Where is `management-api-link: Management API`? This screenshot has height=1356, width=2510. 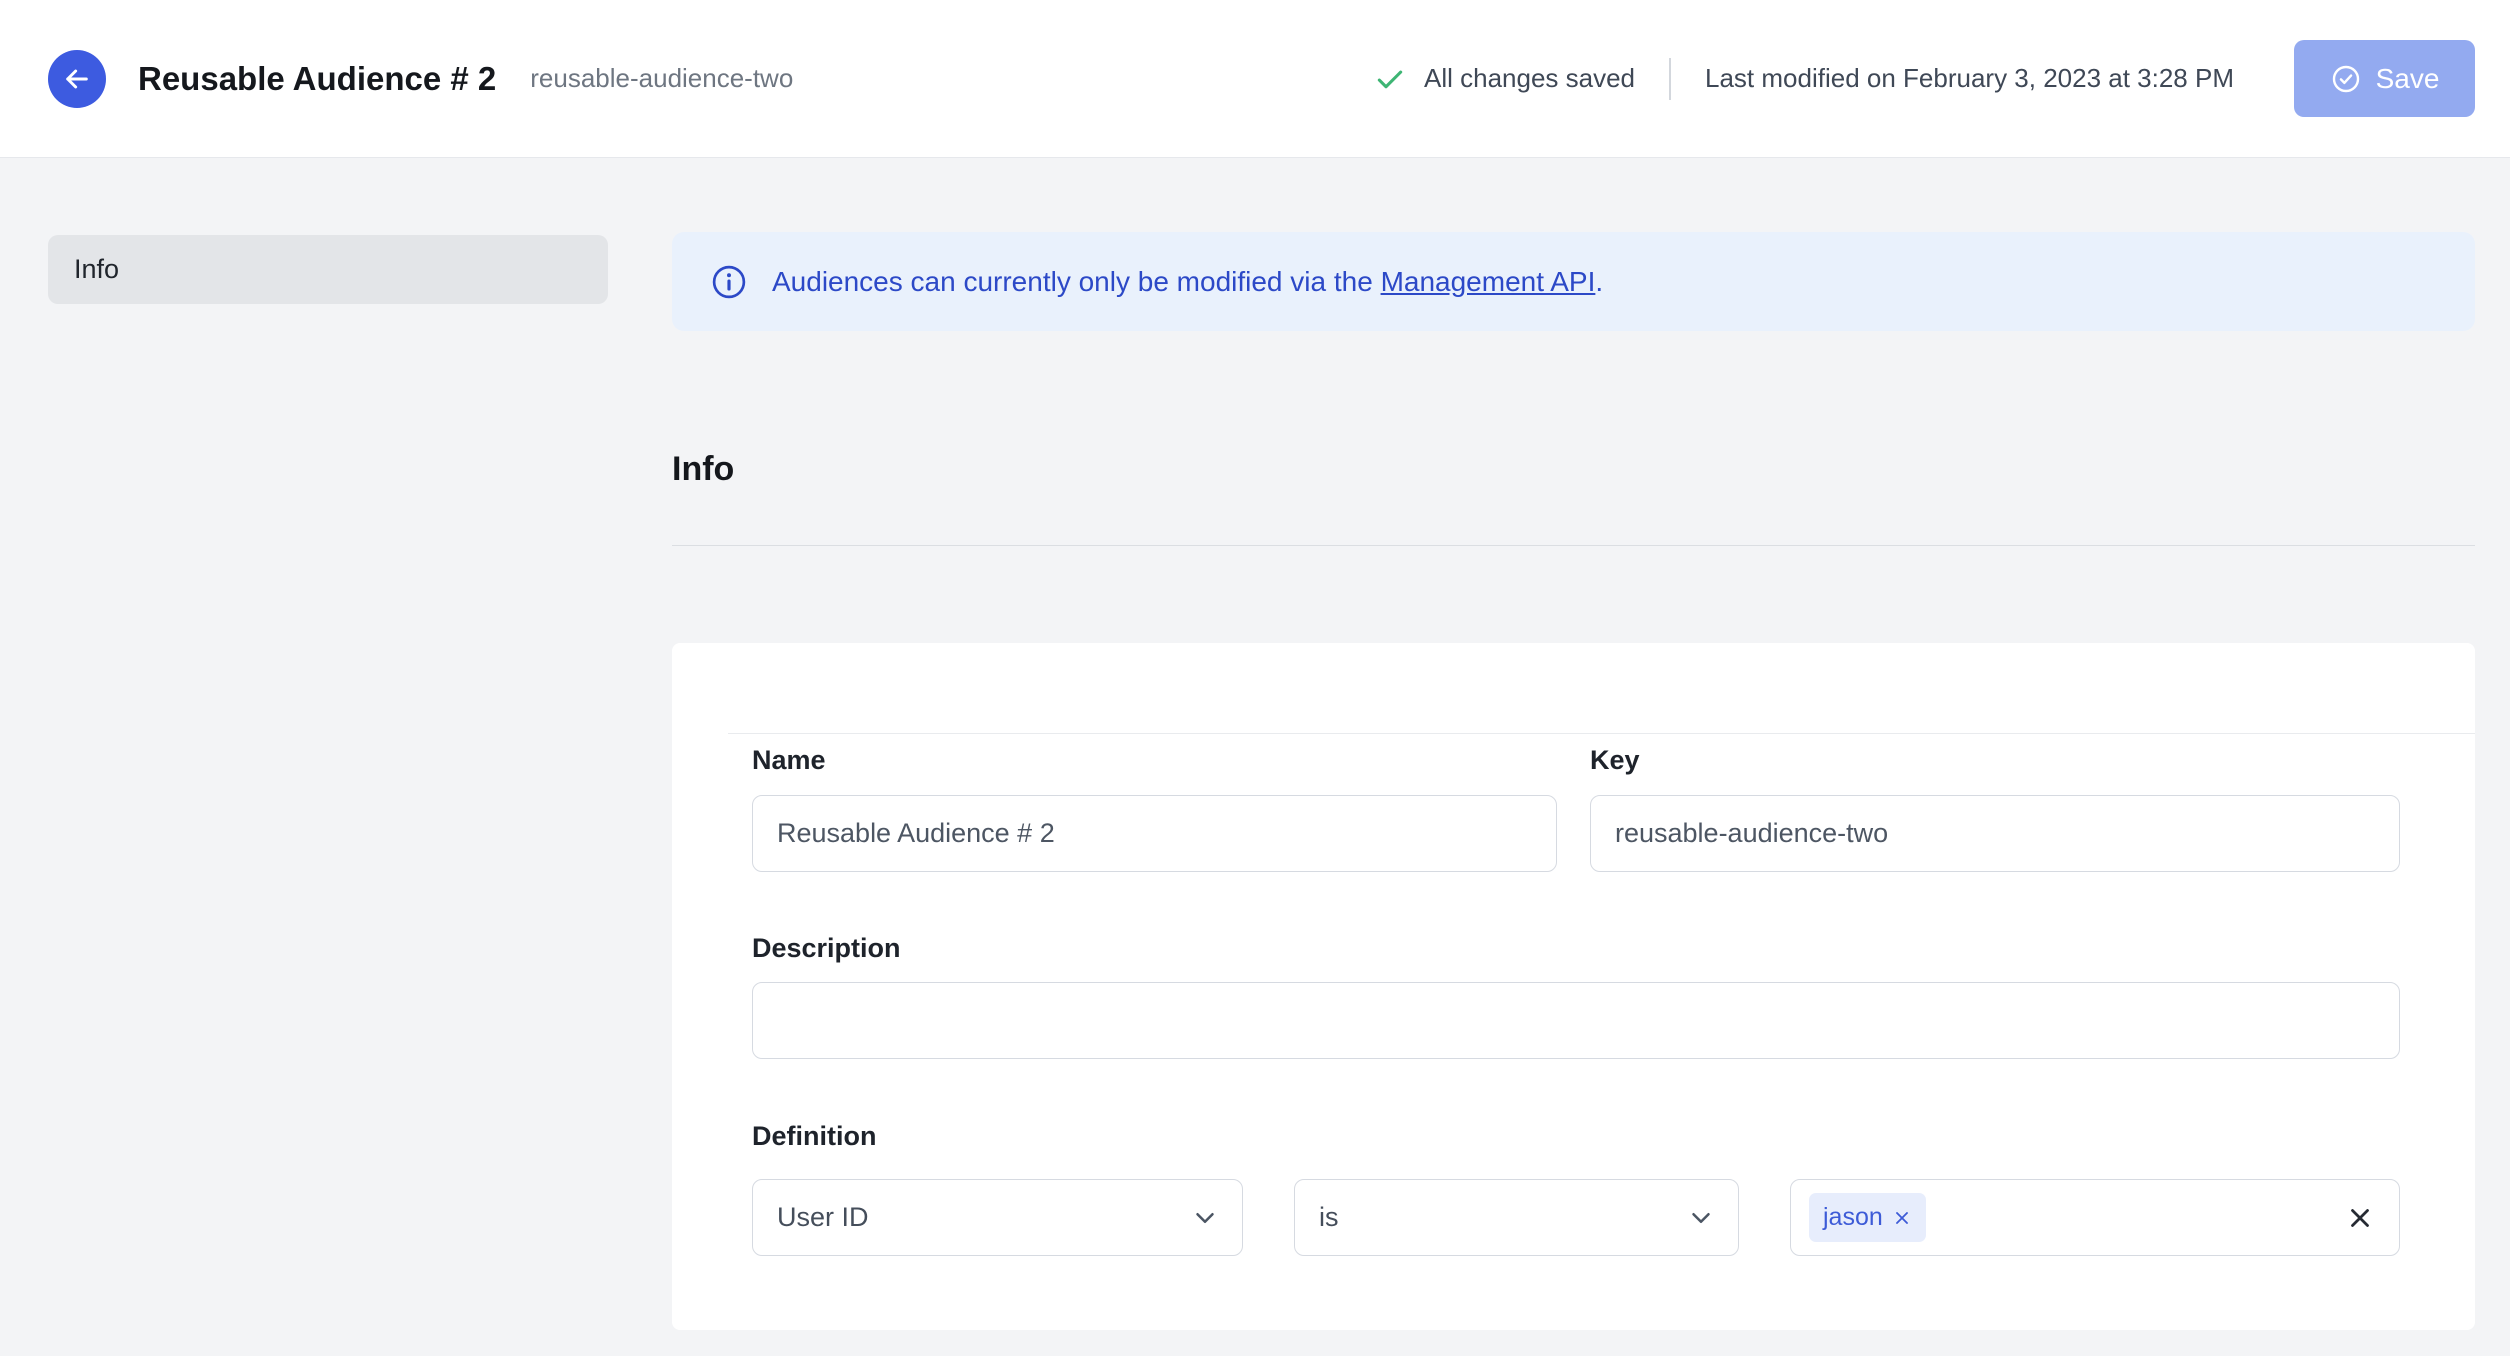 management-api-link: Management API is located at coordinates (1488, 281).